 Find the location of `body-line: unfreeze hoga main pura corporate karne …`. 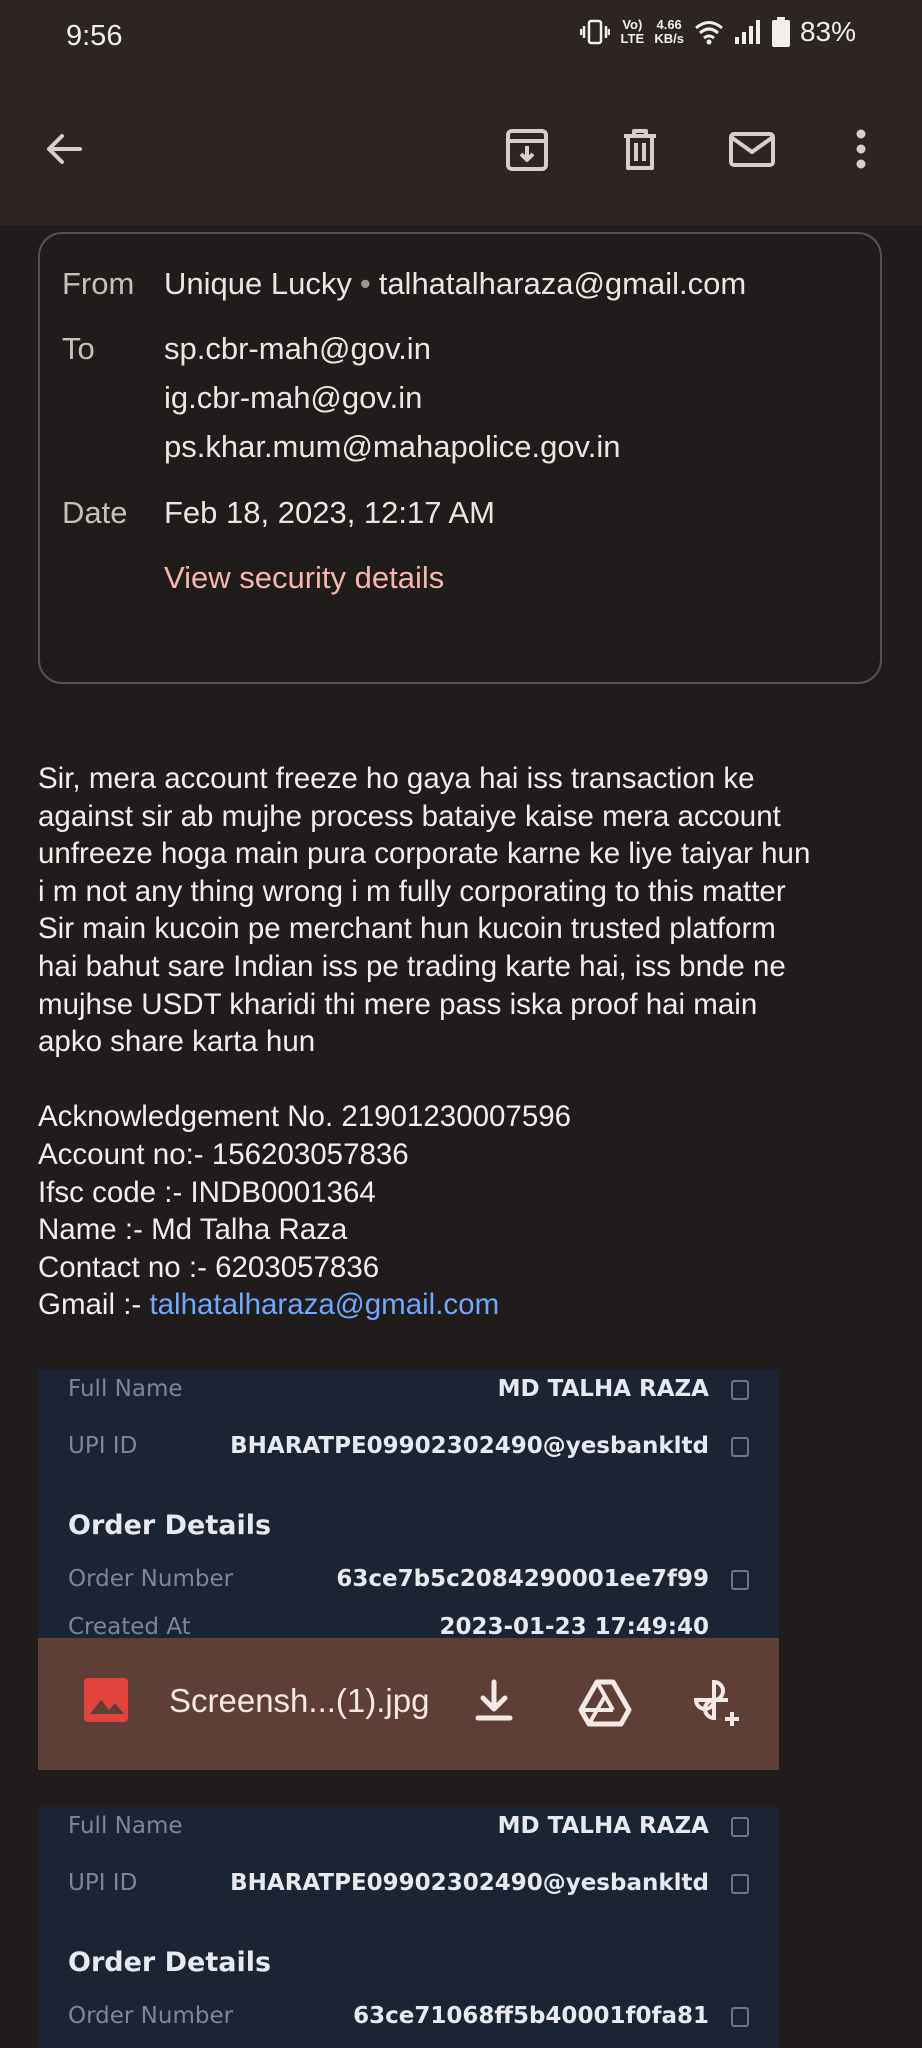

body-line: unfreeze hoga main pura corporate karne … is located at coordinates (424, 854).